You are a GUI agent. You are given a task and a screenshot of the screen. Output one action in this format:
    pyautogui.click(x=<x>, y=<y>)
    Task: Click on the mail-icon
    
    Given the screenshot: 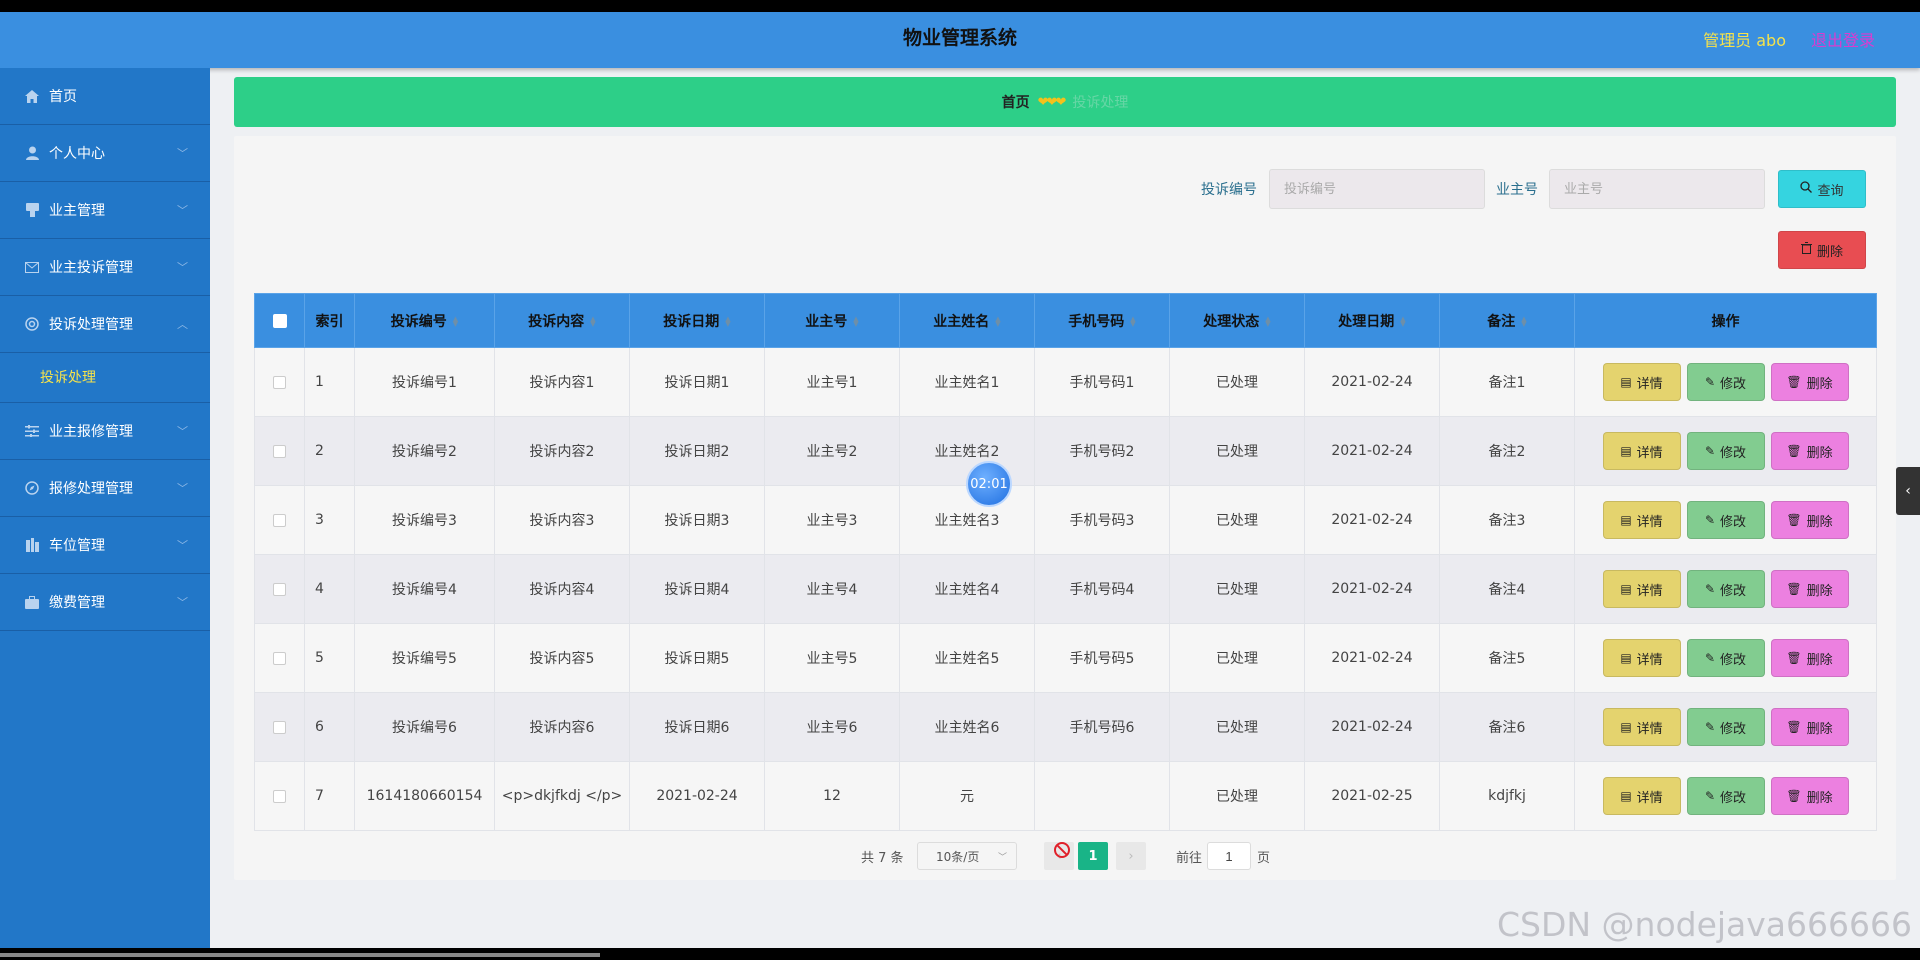 What is the action you would take?
    pyautogui.click(x=32, y=267)
    